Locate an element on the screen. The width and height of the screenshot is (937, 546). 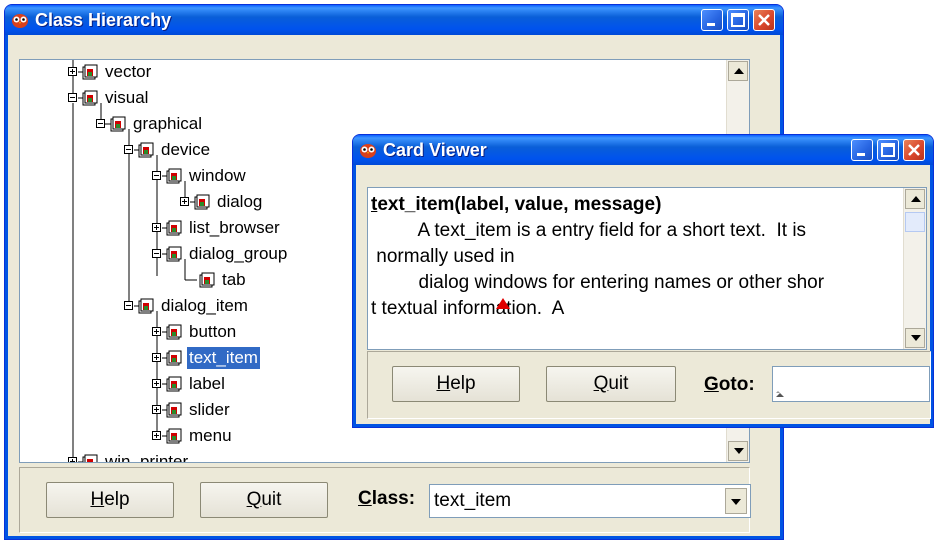
resize-grip-icon is located at coordinates (780, 394).